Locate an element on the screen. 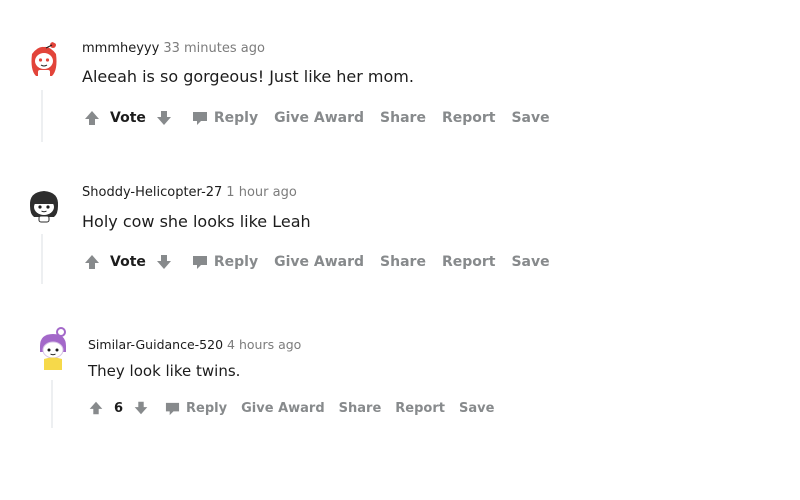  snoo-avatar-red-icon is located at coordinates (44, 60).